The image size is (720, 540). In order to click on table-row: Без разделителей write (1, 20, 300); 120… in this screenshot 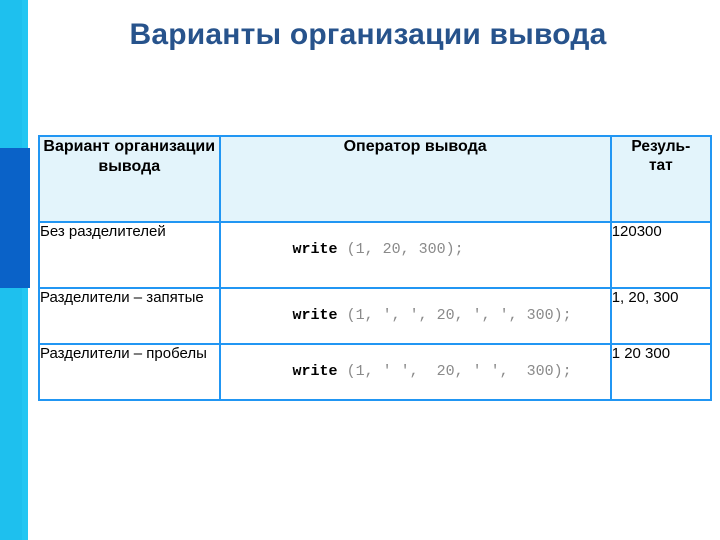, I will do `click(375, 255)`.